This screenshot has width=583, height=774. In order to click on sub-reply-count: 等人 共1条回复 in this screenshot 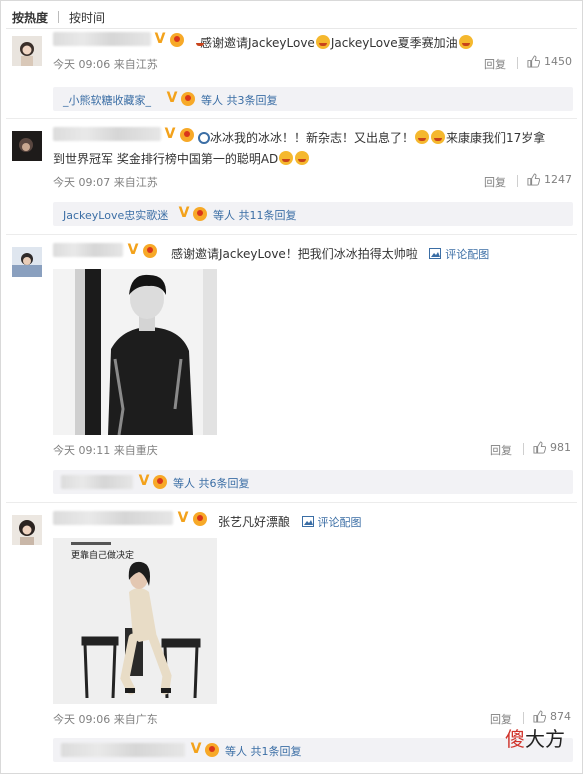, I will do `click(263, 751)`.